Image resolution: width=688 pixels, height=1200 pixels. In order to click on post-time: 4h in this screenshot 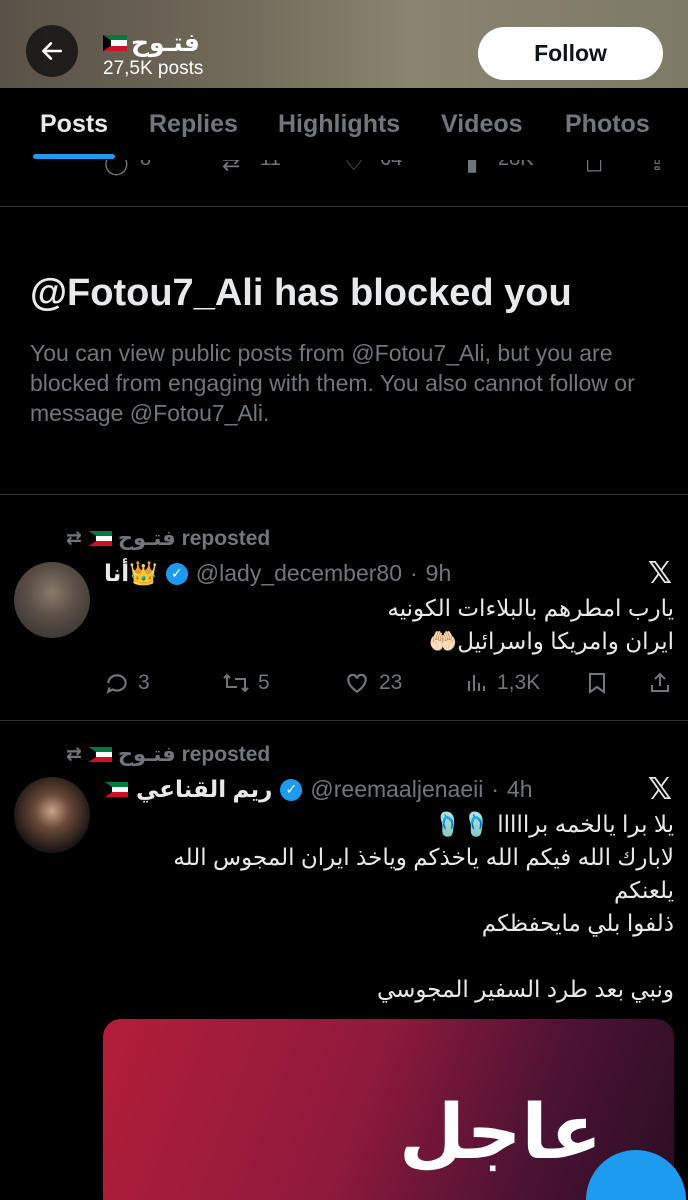, I will do `click(520, 789)`.